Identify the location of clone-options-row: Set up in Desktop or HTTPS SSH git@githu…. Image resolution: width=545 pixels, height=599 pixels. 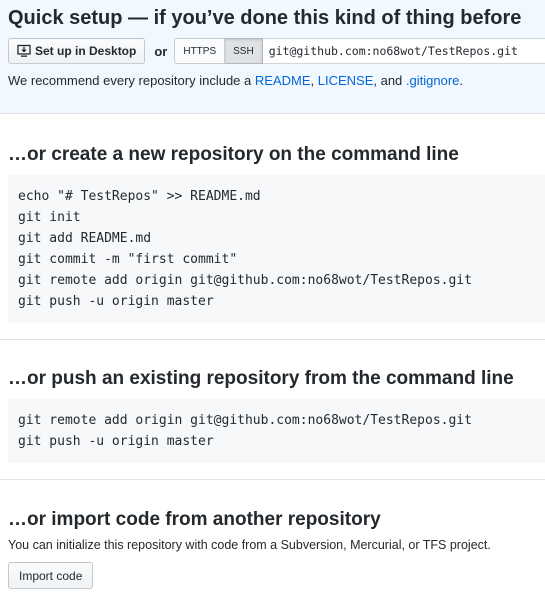
(276, 51).